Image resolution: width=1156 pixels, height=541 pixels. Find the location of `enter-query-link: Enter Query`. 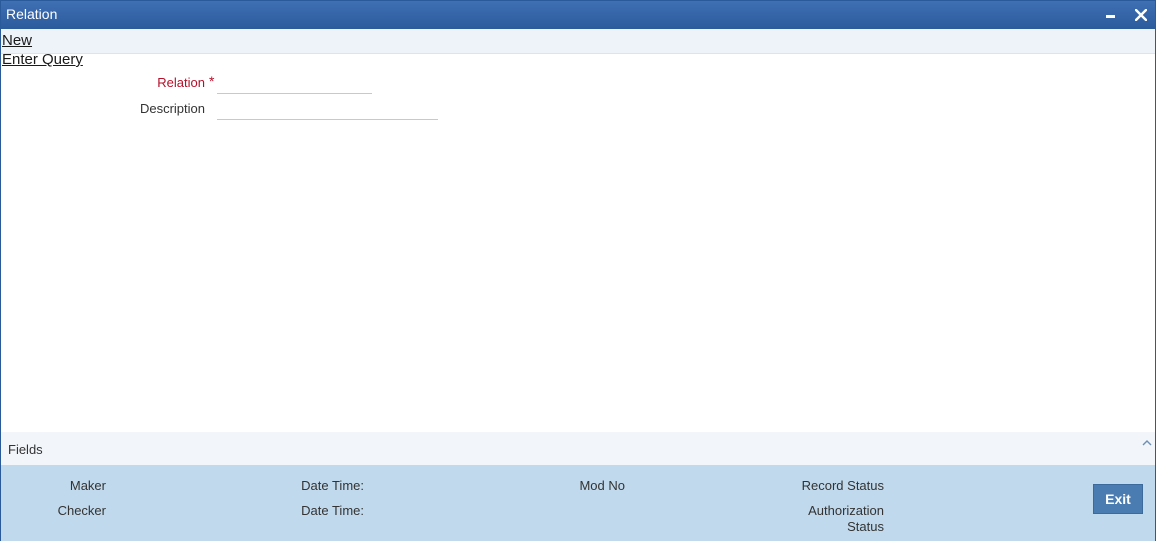

enter-query-link: Enter Query is located at coordinates (42, 59).